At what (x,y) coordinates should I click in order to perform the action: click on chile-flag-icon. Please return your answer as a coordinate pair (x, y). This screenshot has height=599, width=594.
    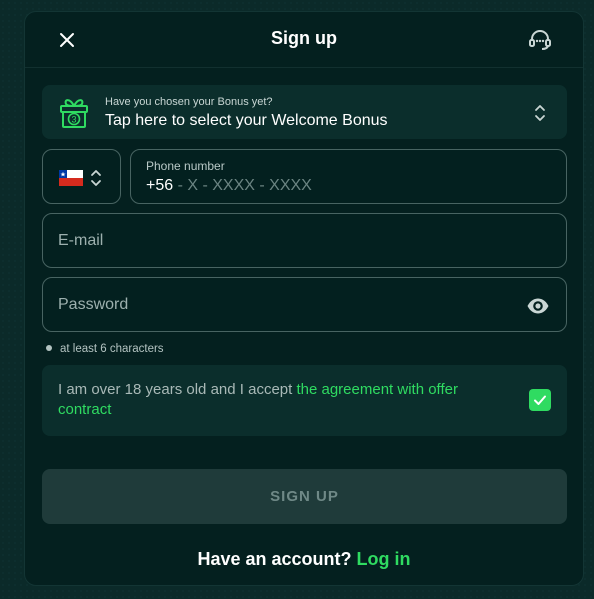
    Looking at the image, I should click on (71, 178).